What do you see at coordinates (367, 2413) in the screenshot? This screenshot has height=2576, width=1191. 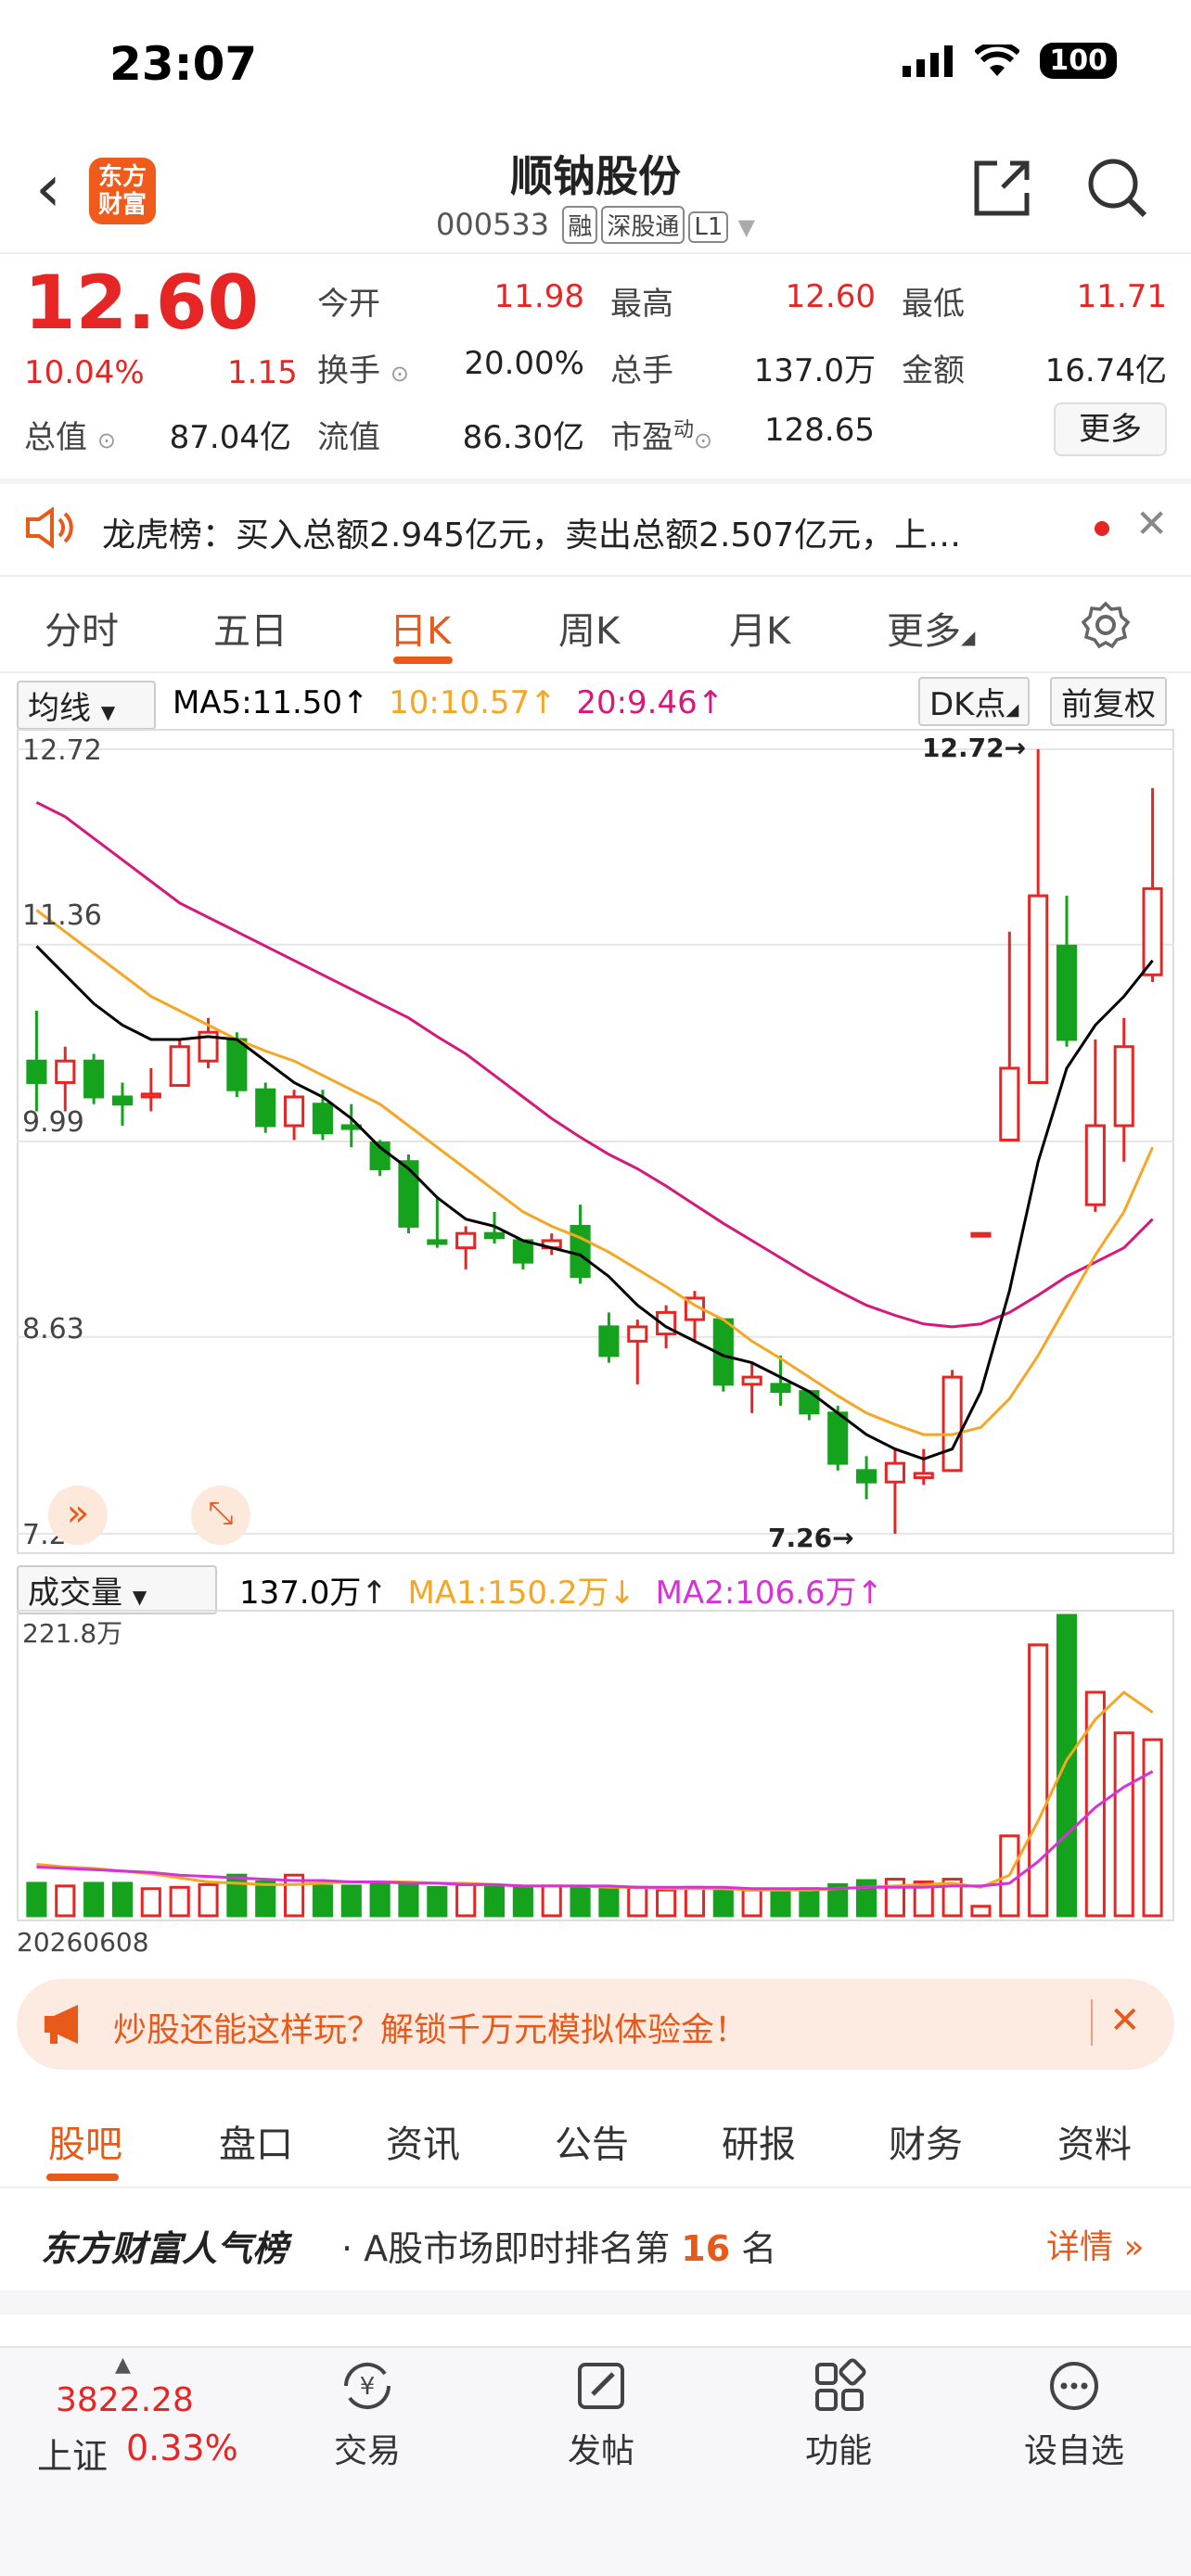 I see `nav-trade: ¥ 交易` at bounding box center [367, 2413].